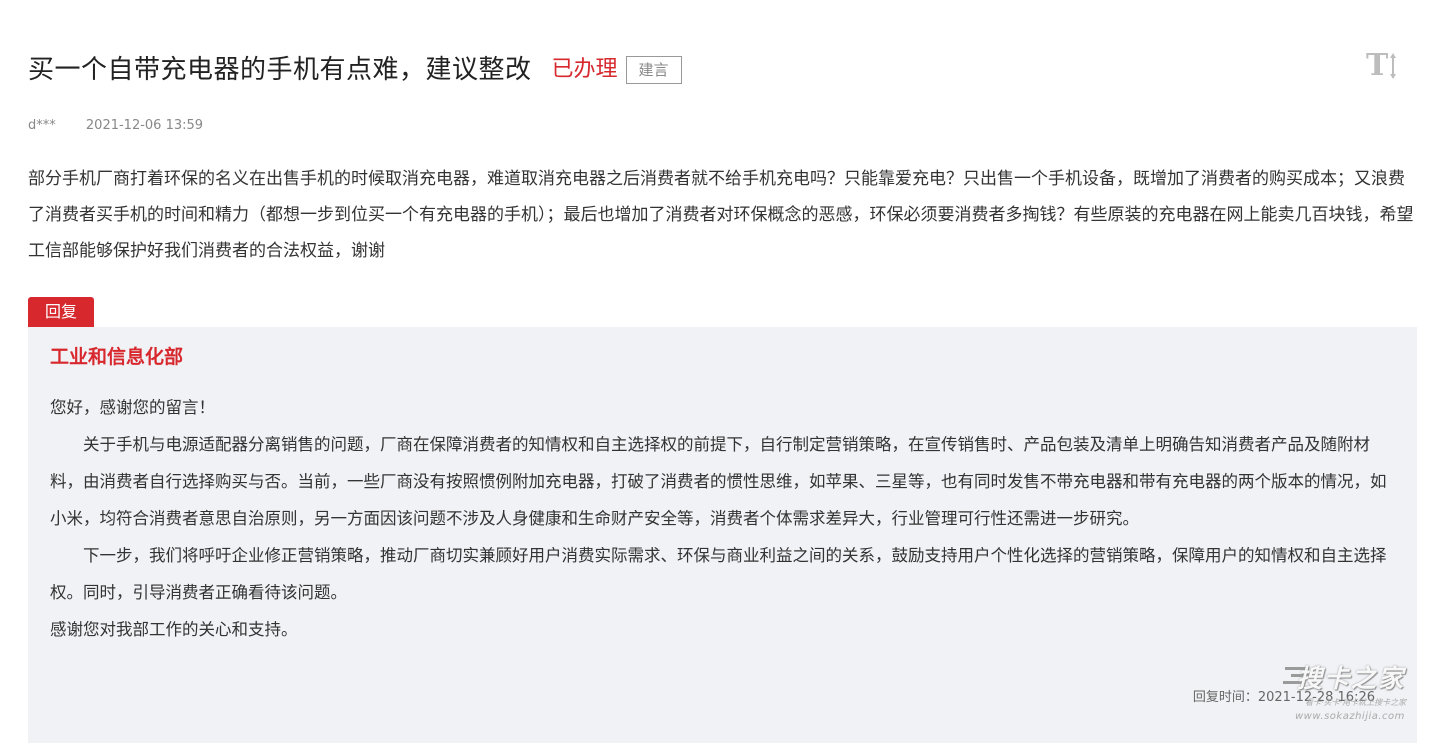 Image resolution: width=1440 pixels, height=756 pixels. Describe the element at coordinates (132, 407) in the screenshot. I see `reply-greeting: 您好，感谢您的留言！` at that location.